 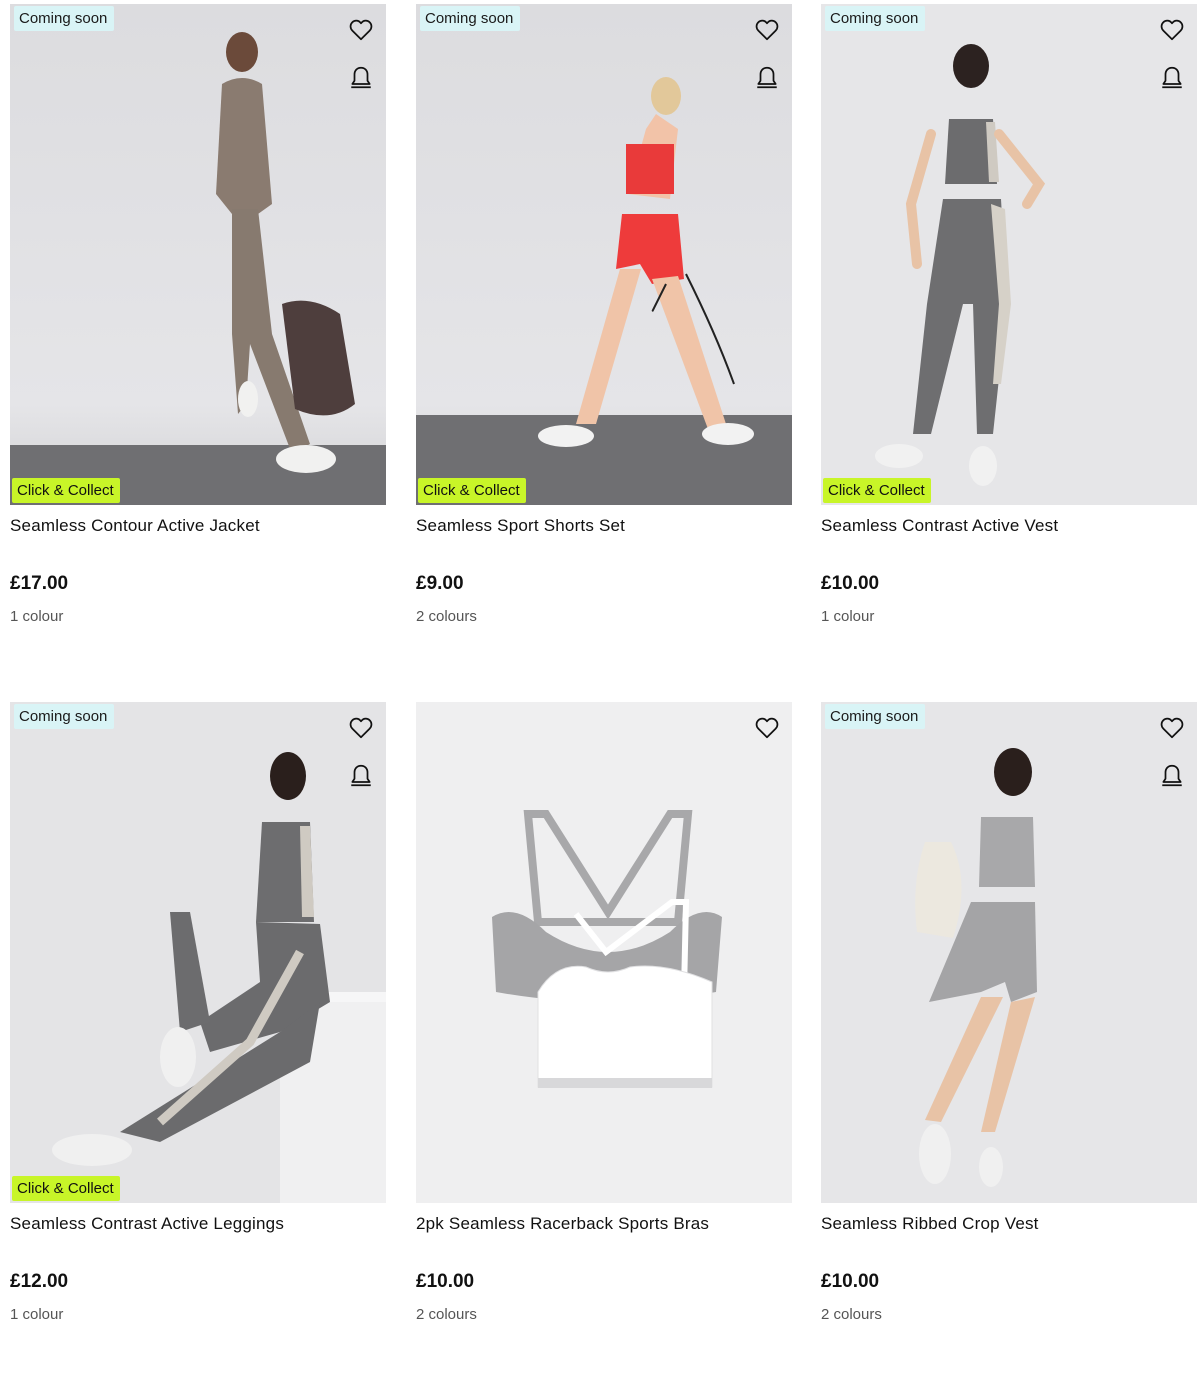 I want to click on product-title: Seamless Ribbed Crop Vest, so click(x=1009, y=1225).